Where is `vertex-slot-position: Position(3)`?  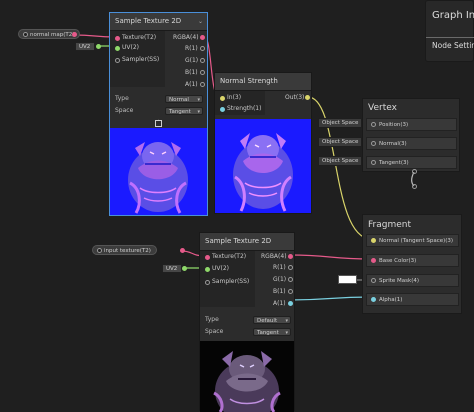
vertex-slot-position: Position(3) is located at coordinates (411, 124).